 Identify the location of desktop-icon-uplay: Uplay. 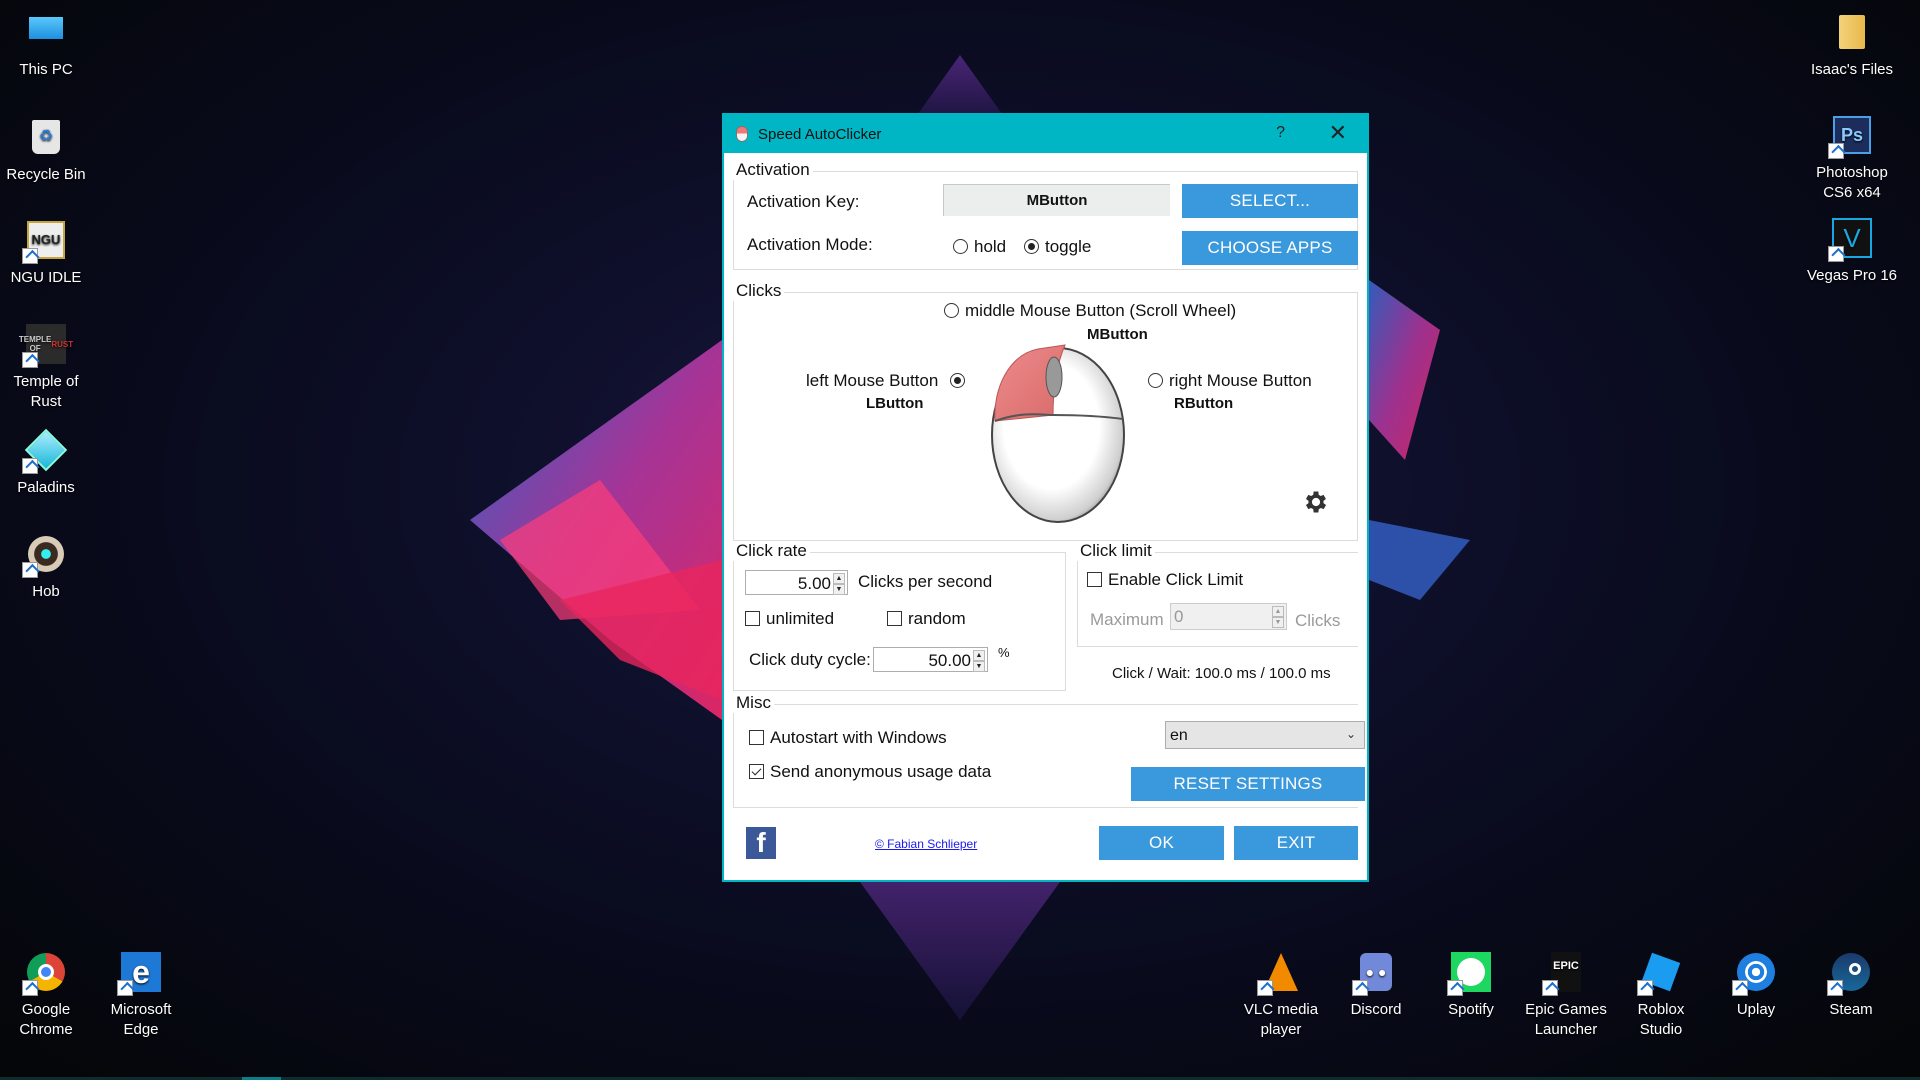
(1756, 985).